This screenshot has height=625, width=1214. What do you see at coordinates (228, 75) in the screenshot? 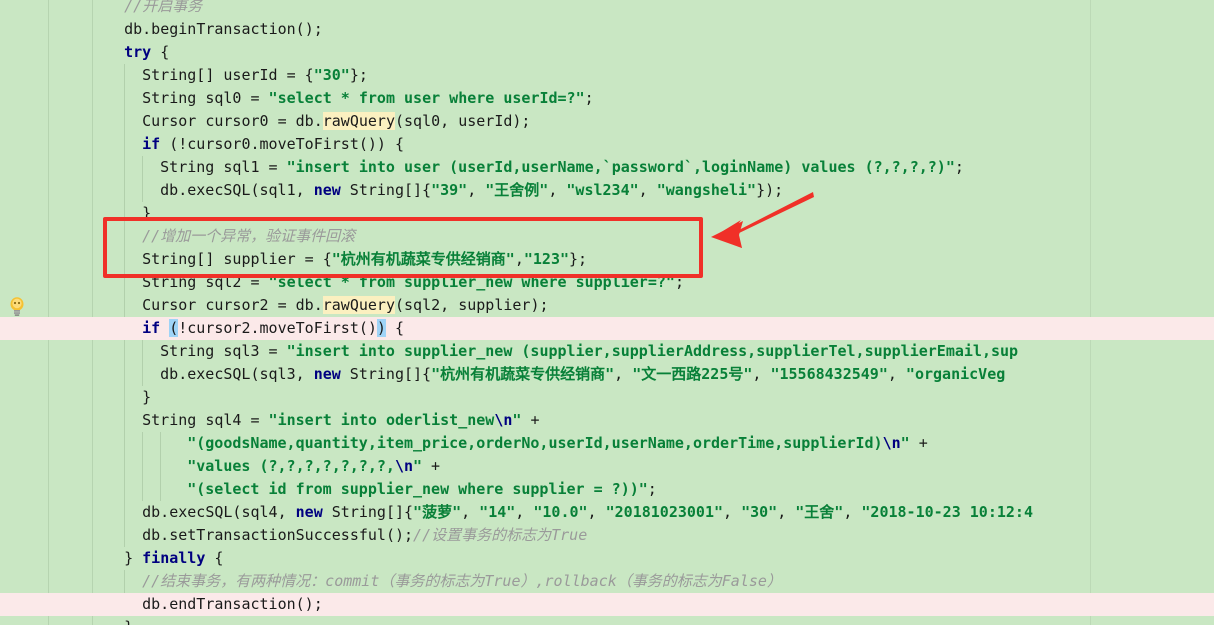
I see `token-pln: String[] userId = {` at bounding box center [228, 75].